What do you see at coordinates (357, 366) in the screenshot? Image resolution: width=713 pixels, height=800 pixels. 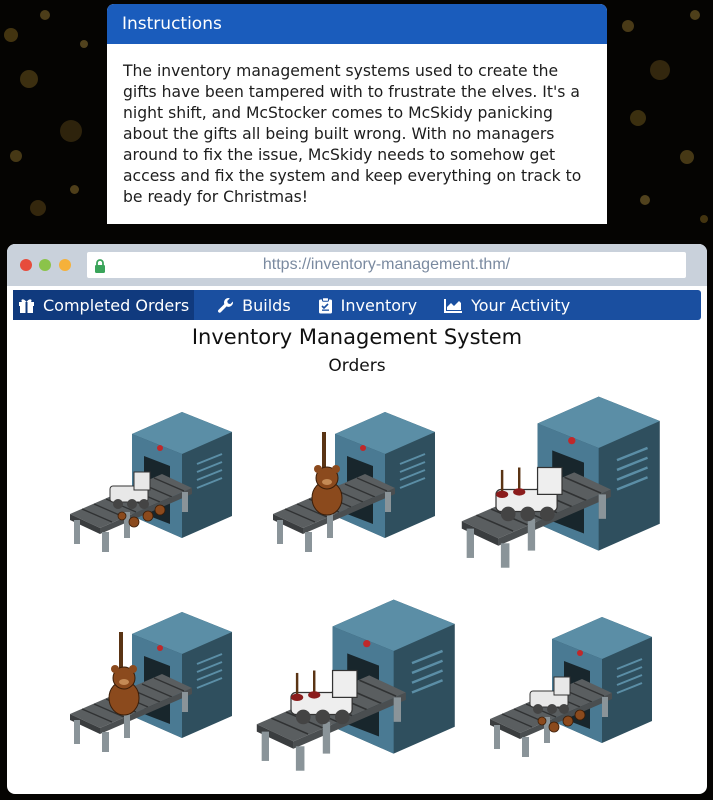 I see `page-subtitle: Orders` at bounding box center [357, 366].